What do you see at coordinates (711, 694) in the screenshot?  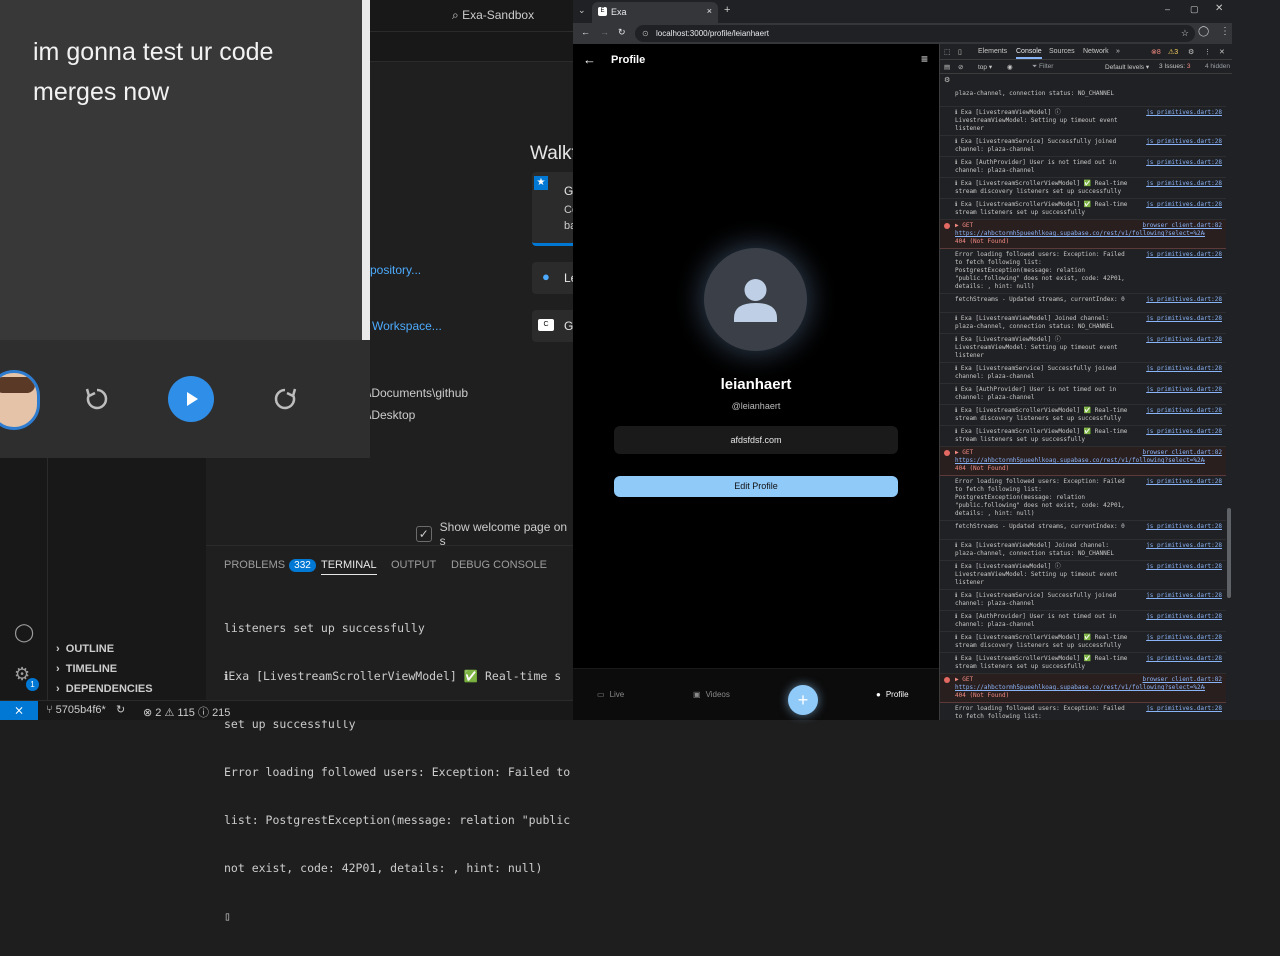 I see `nav-videos: ▣ Videos` at bounding box center [711, 694].